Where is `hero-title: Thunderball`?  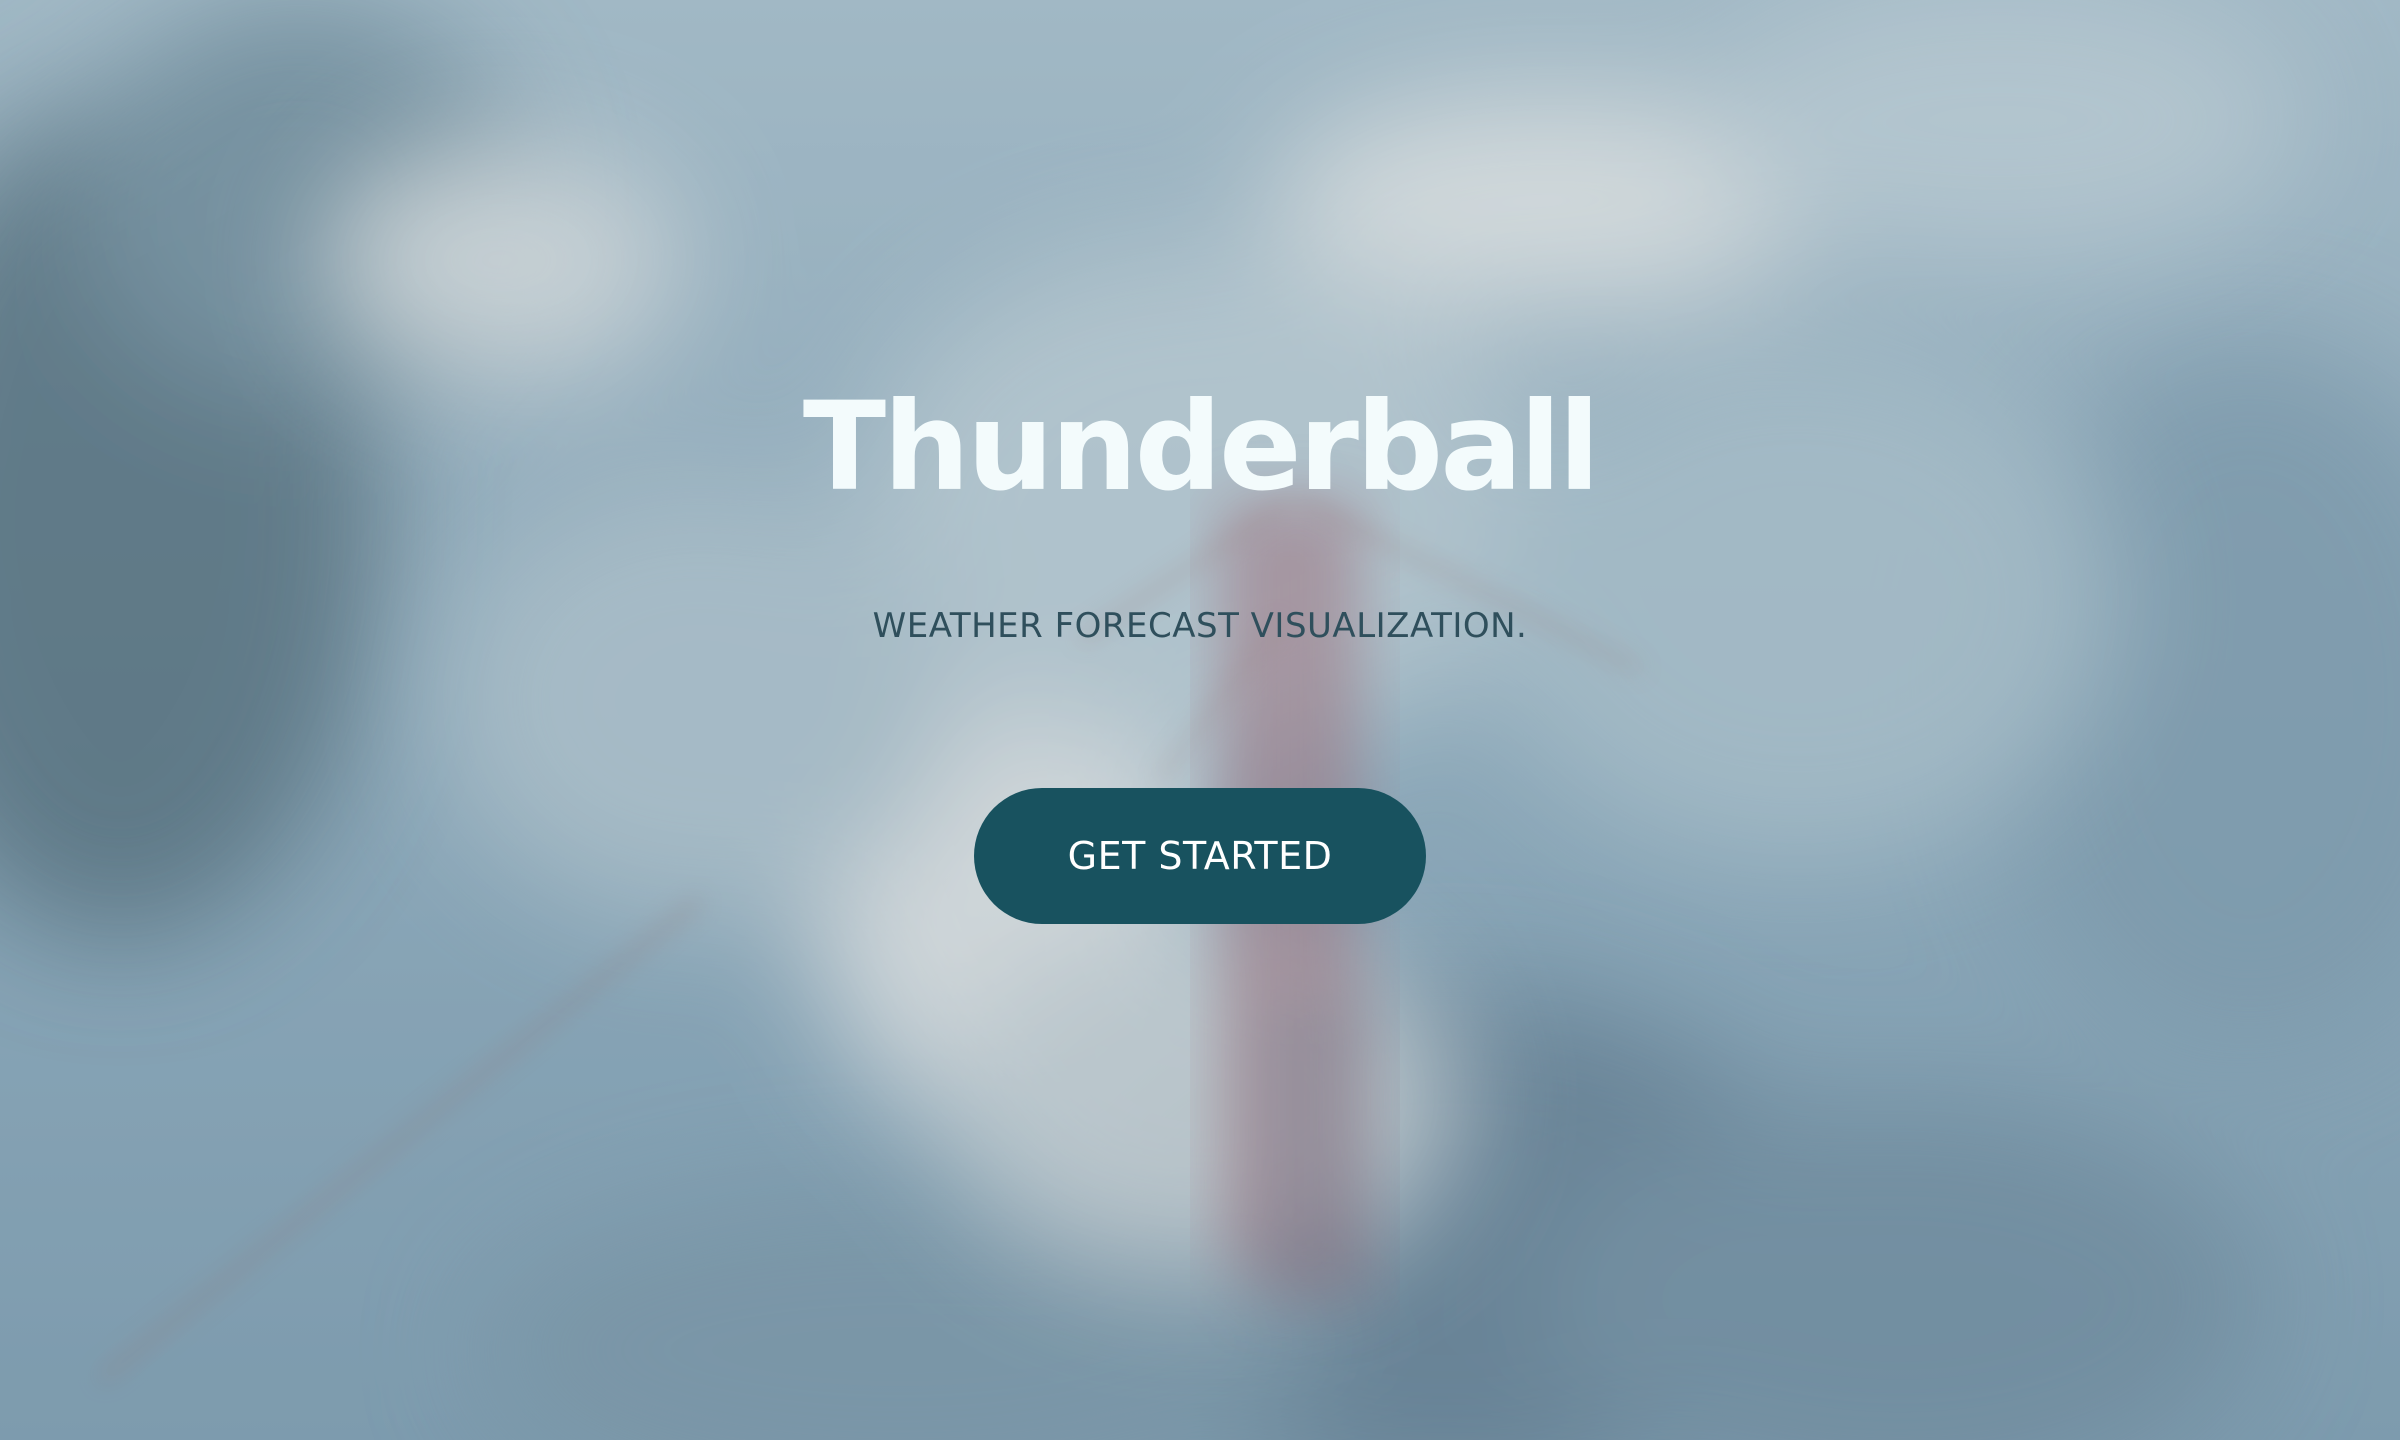 hero-title: Thunderball is located at coordinates (1201, 447).